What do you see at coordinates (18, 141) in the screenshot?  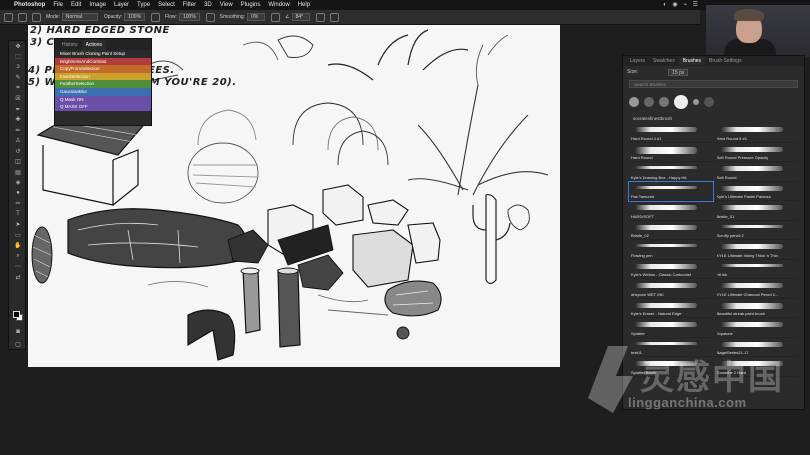 I see `stamp-tool-icon: ♙` at bounding box center [18, 141].